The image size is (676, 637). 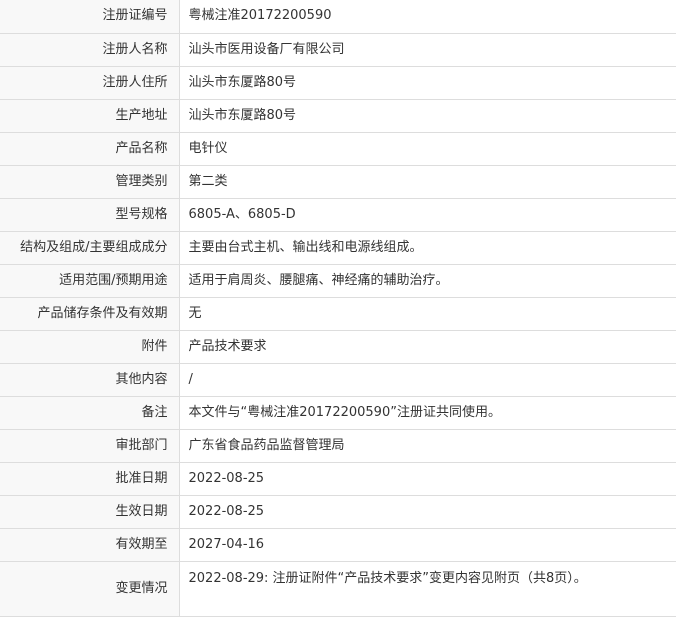 What do you see at coordinates (90, 313) in the screenshot?
I see `row-label: 产品储存条件及有效期` at bounding box center [90, 313].